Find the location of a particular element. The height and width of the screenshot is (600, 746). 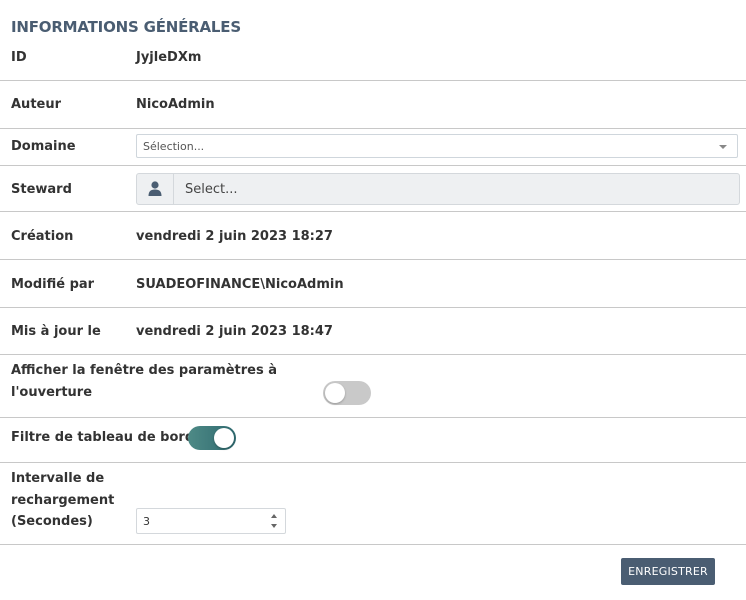

steward-label: Steward is located at coordinates (41, 189).